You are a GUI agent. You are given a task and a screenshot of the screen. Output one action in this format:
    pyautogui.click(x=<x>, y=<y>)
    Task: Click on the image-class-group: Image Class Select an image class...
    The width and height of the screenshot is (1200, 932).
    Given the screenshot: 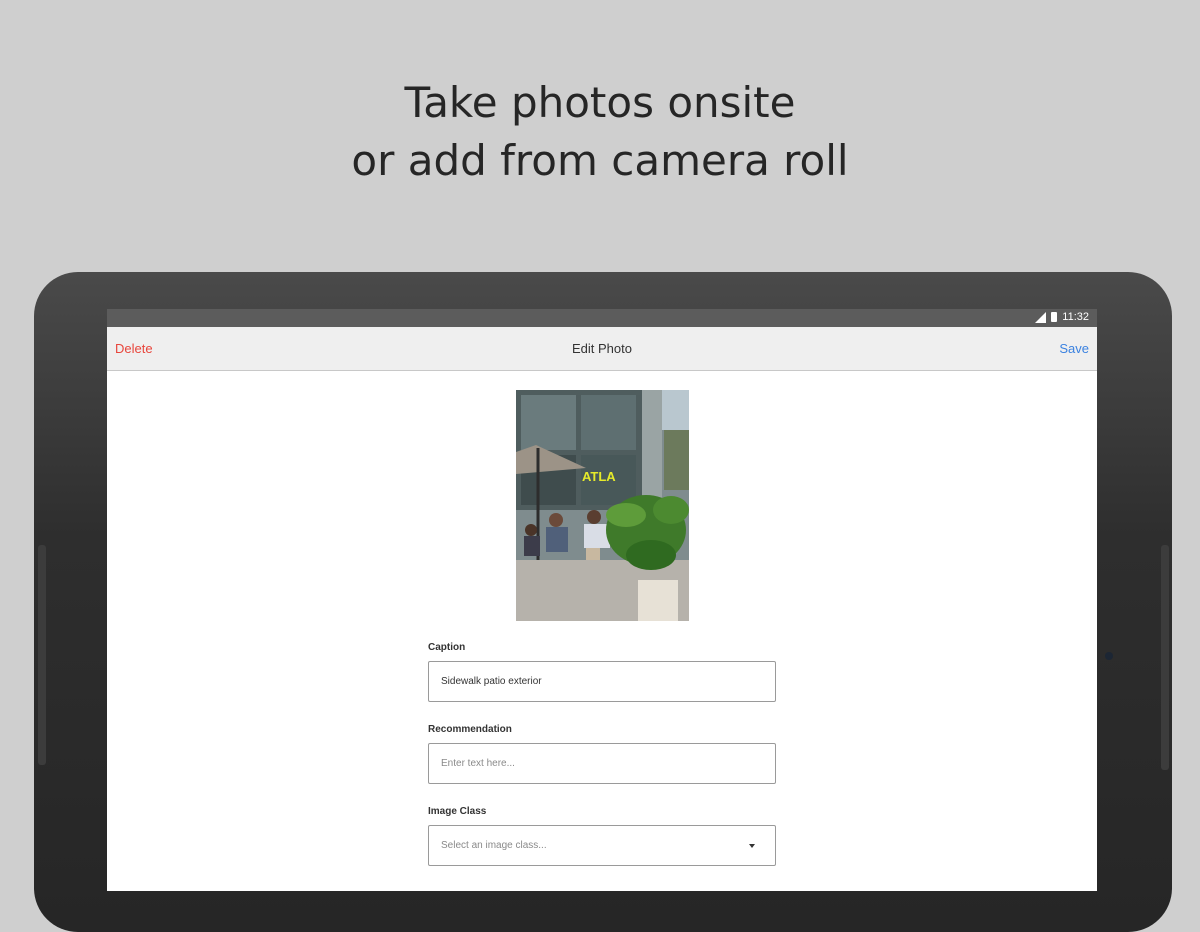 What is the action you would take?
    pyautogui.click(x=602, y=845)
    